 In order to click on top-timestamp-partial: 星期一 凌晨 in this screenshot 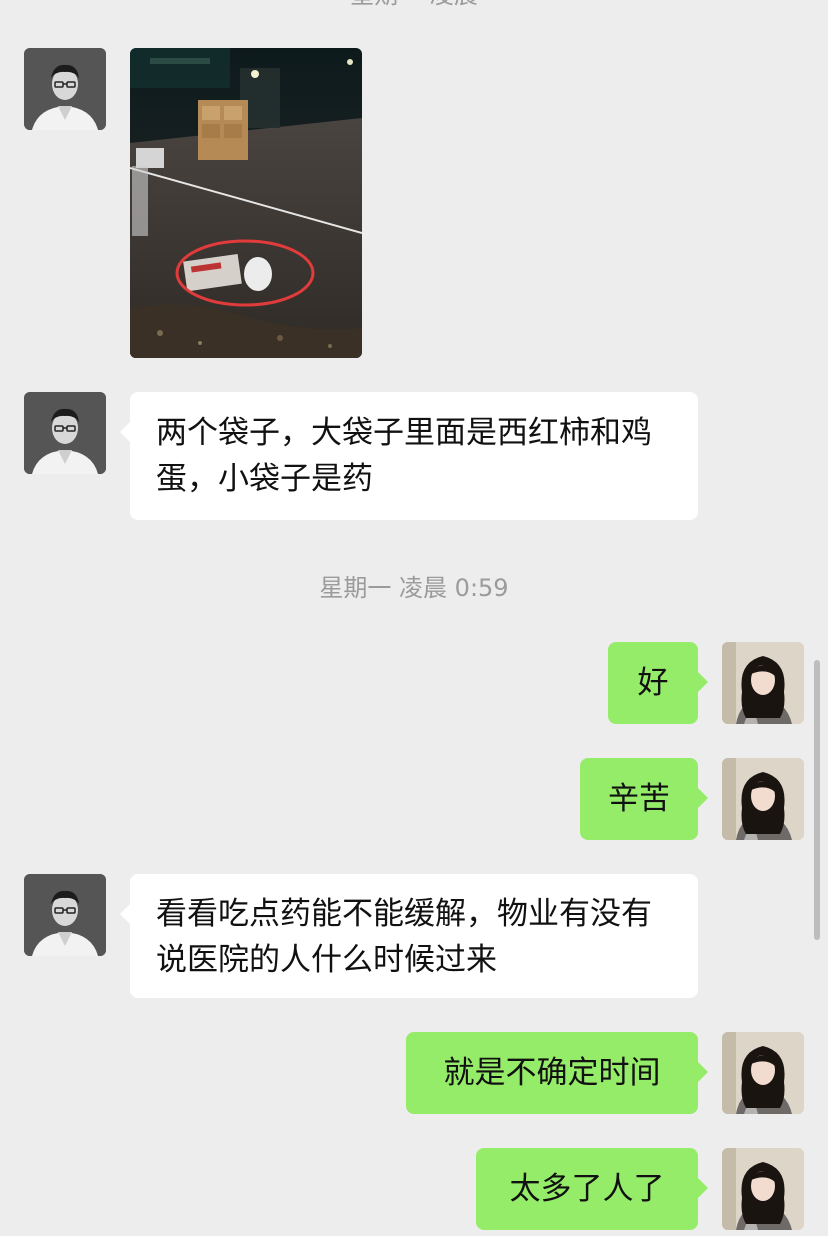, I will do `click(414, 5)`.